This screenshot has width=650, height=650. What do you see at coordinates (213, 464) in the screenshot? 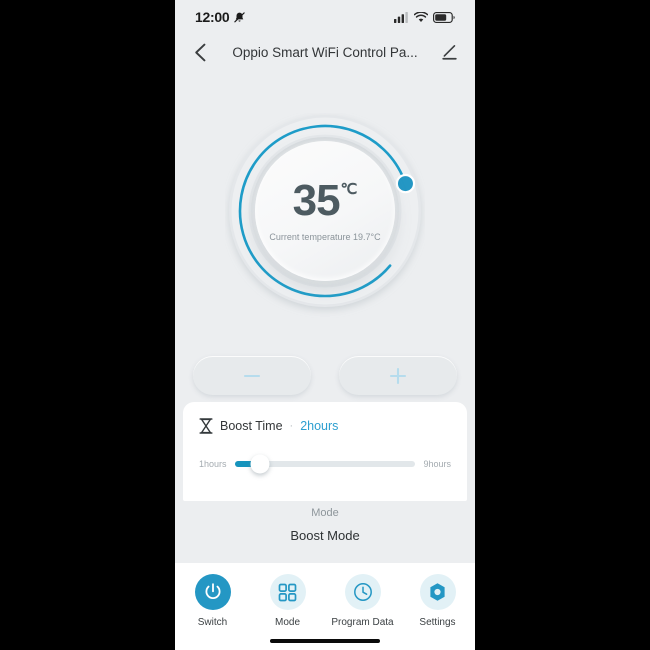
I see `slider-min-label: 1hours` at bounding box center [213, 464].